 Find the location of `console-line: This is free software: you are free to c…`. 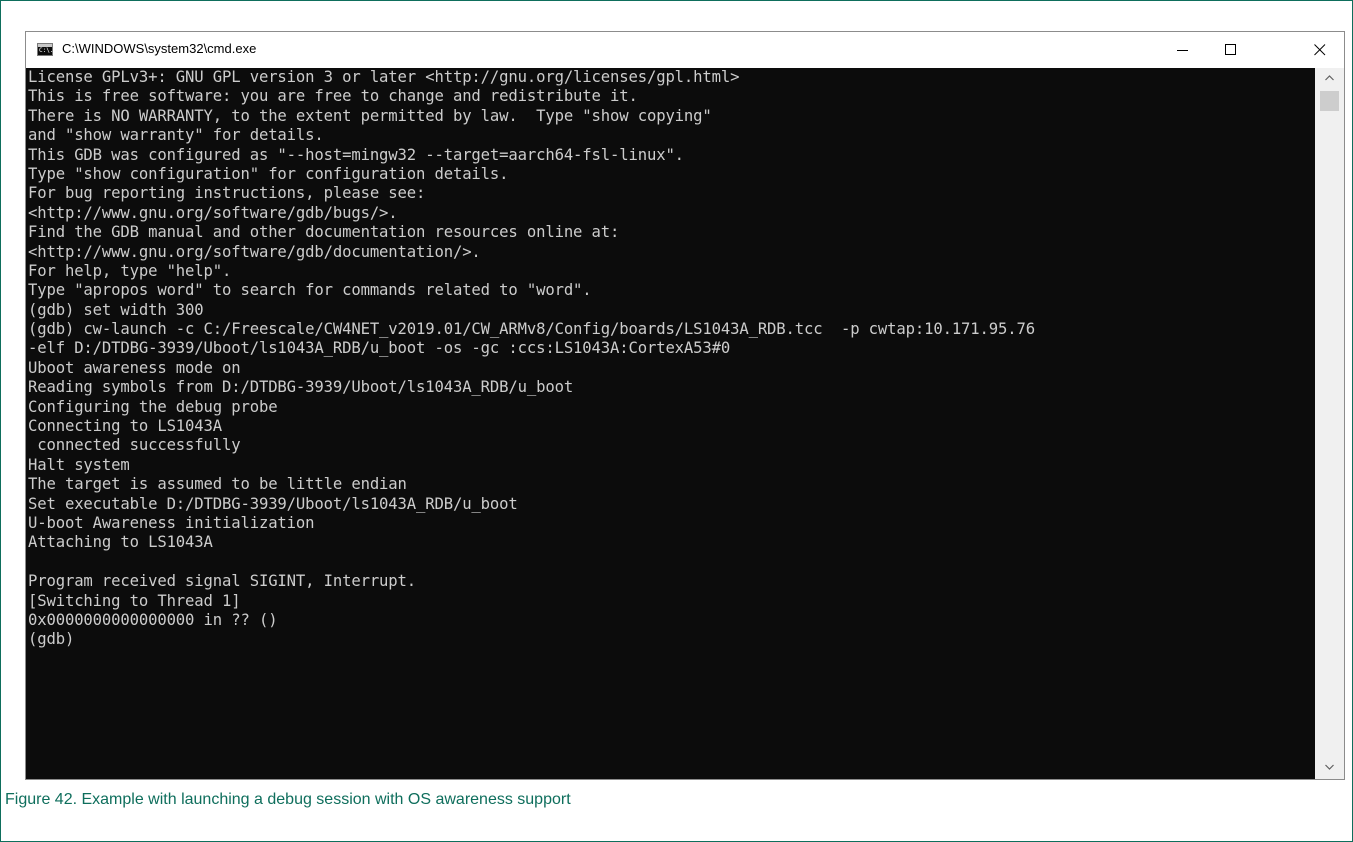

console-line: This is free software: you are free to c… is located at coordinates (333, 96).